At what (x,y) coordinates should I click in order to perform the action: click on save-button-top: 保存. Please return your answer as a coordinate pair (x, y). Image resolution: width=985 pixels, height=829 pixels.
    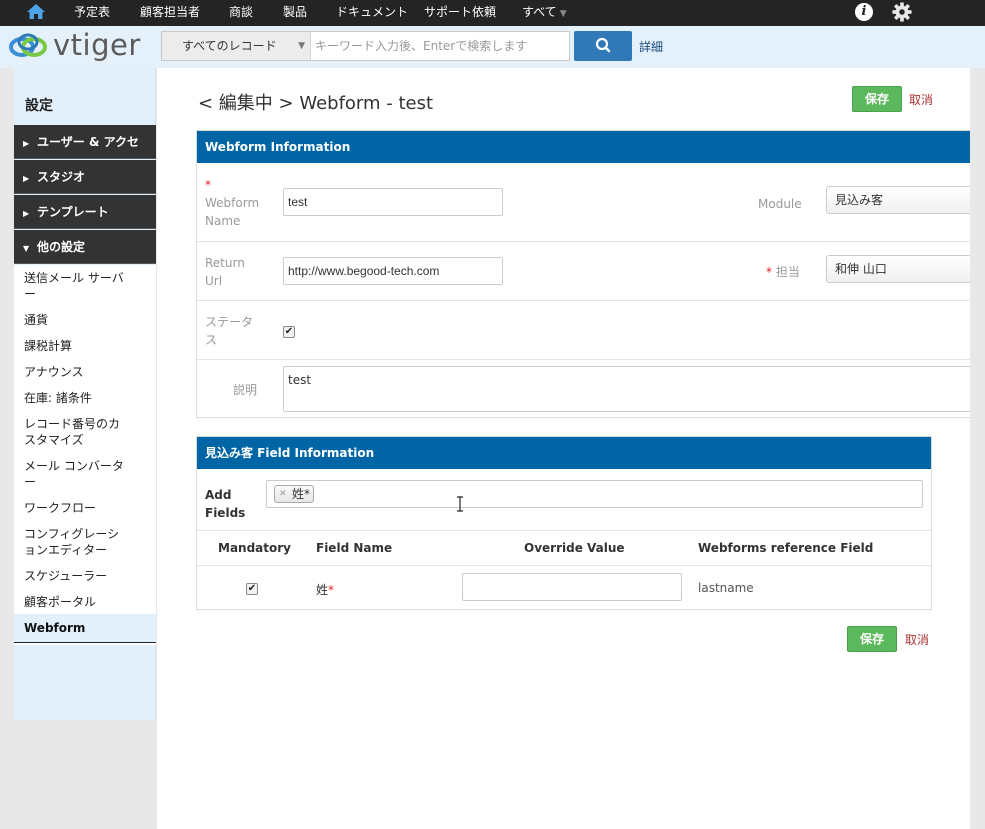
    Looking at the image, I should click on (877, 99).